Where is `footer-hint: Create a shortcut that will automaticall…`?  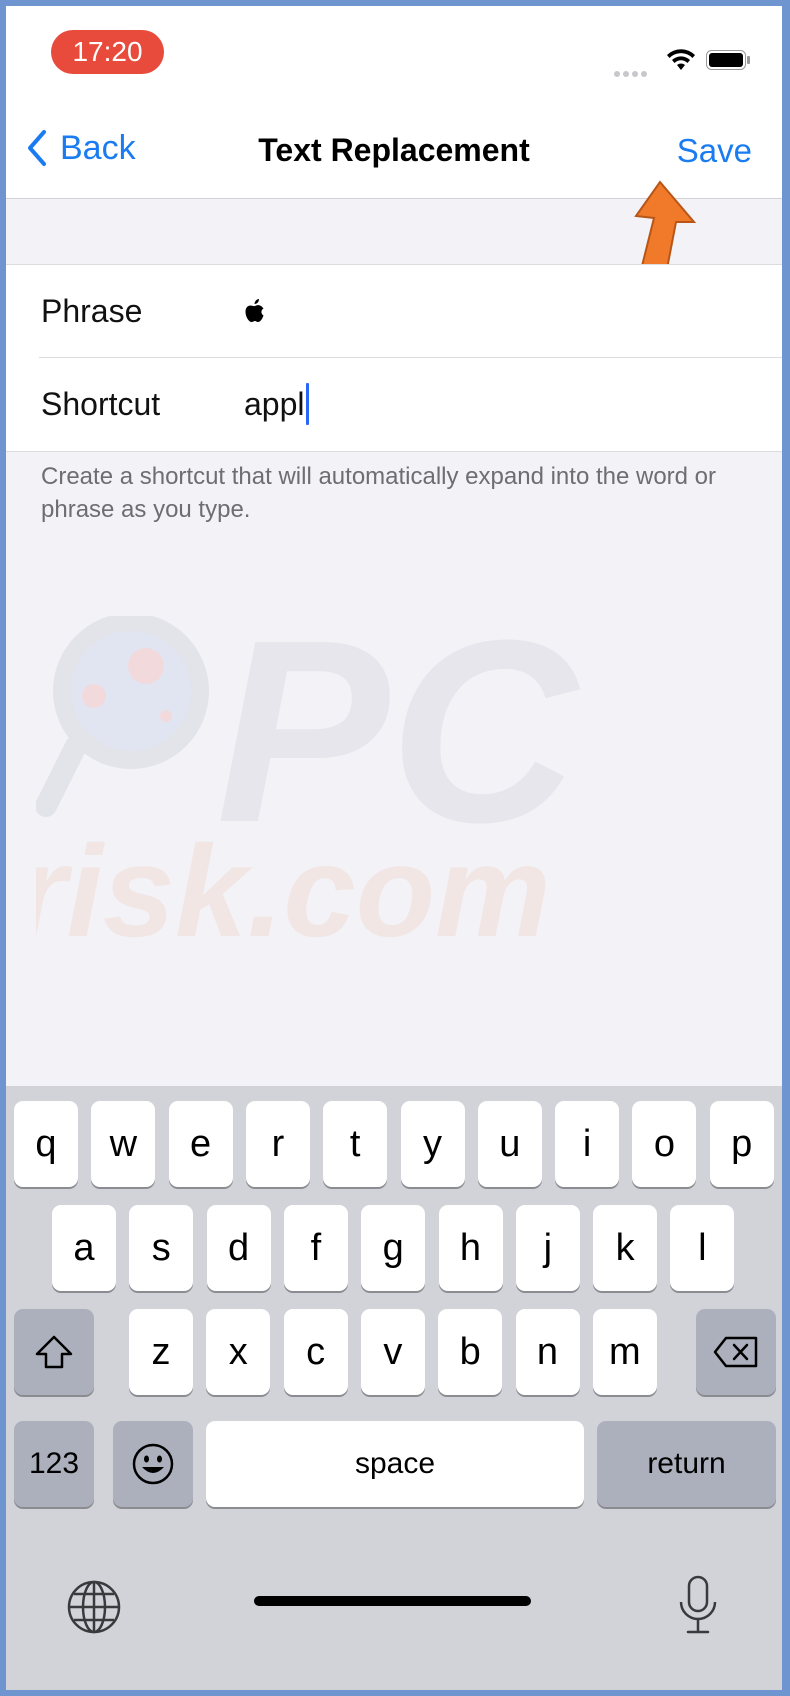 footer-hint: Create a shortcut that will automaticall… is located at coordinates (379, 493).